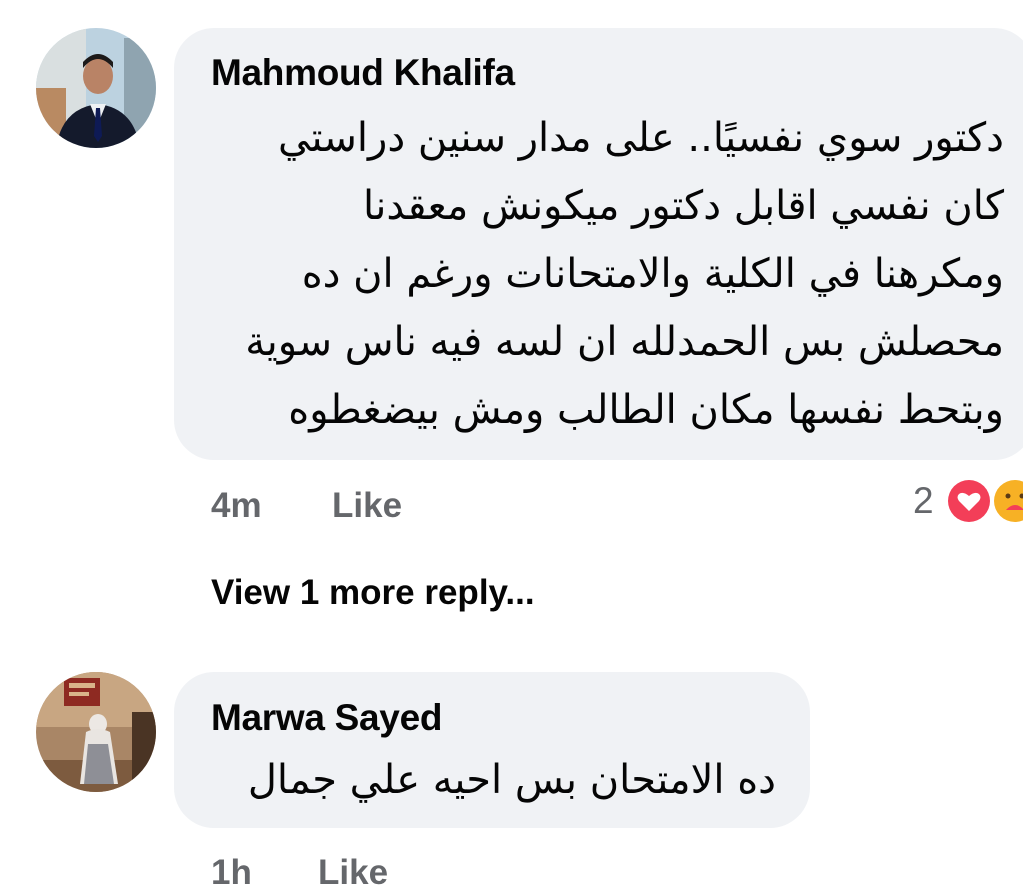 The image size is (1023, 892). I want to click on comment-text-line: دكتور سوي نفسيًا.. على مدار سنين دراستي, so click(641, 138).